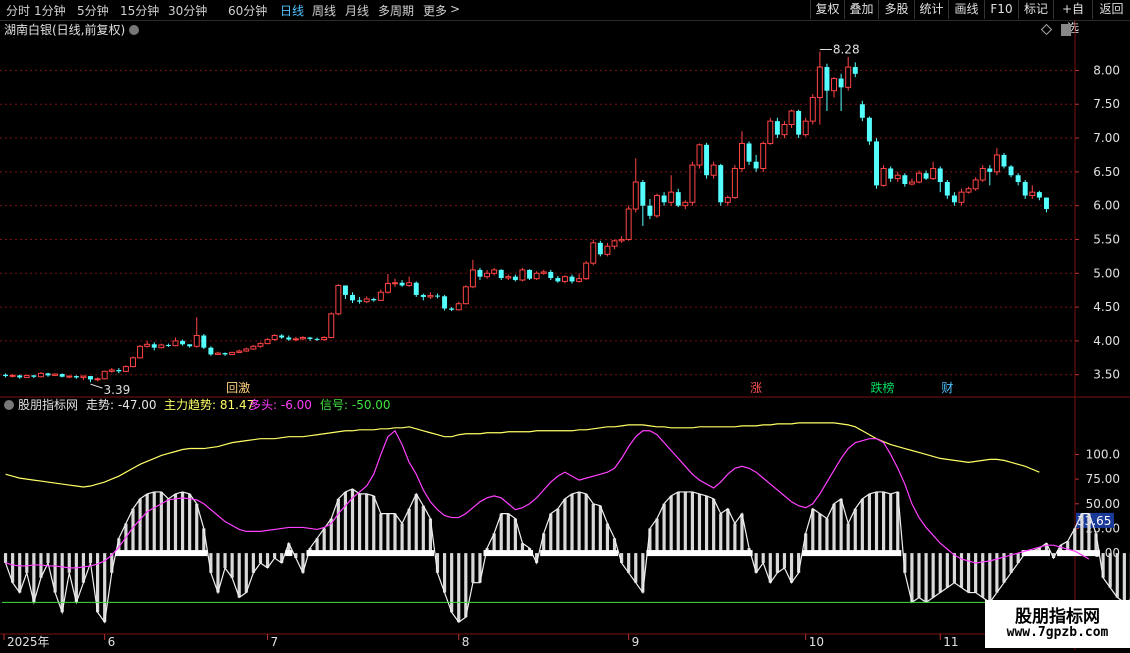 The height and width of the screenshot is (653, 1130). I want to click on period-tab-8: 月线, so click(357, 10).